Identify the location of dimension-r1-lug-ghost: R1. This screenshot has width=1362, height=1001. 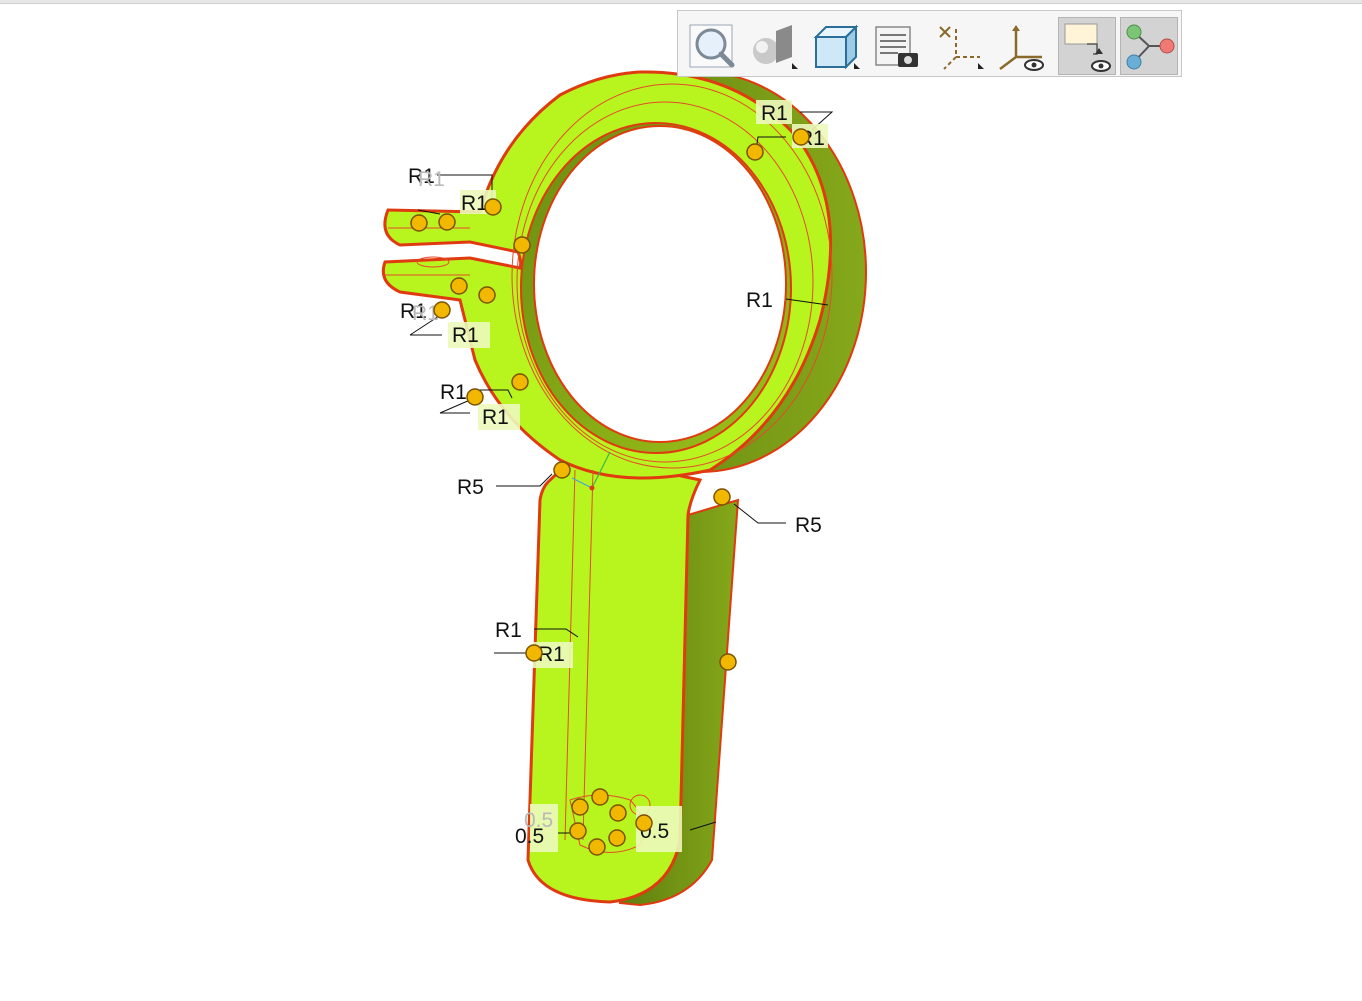
(431, 179).